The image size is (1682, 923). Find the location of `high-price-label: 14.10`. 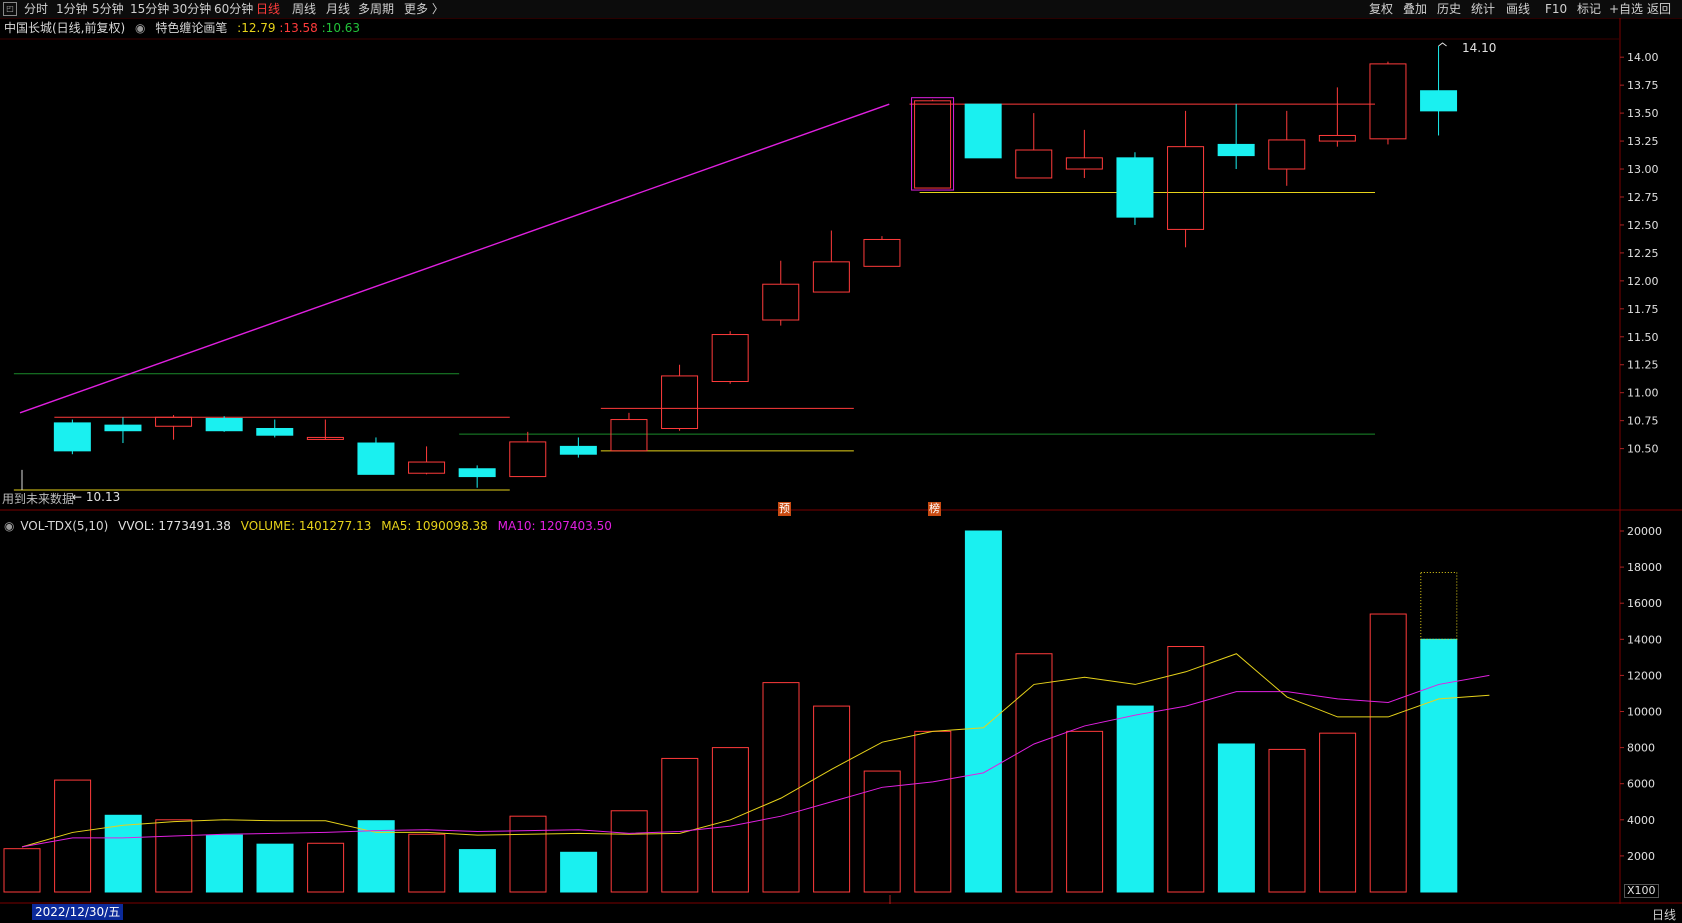

high-price-label: 14.10 is located at coordinates (1479, 48).